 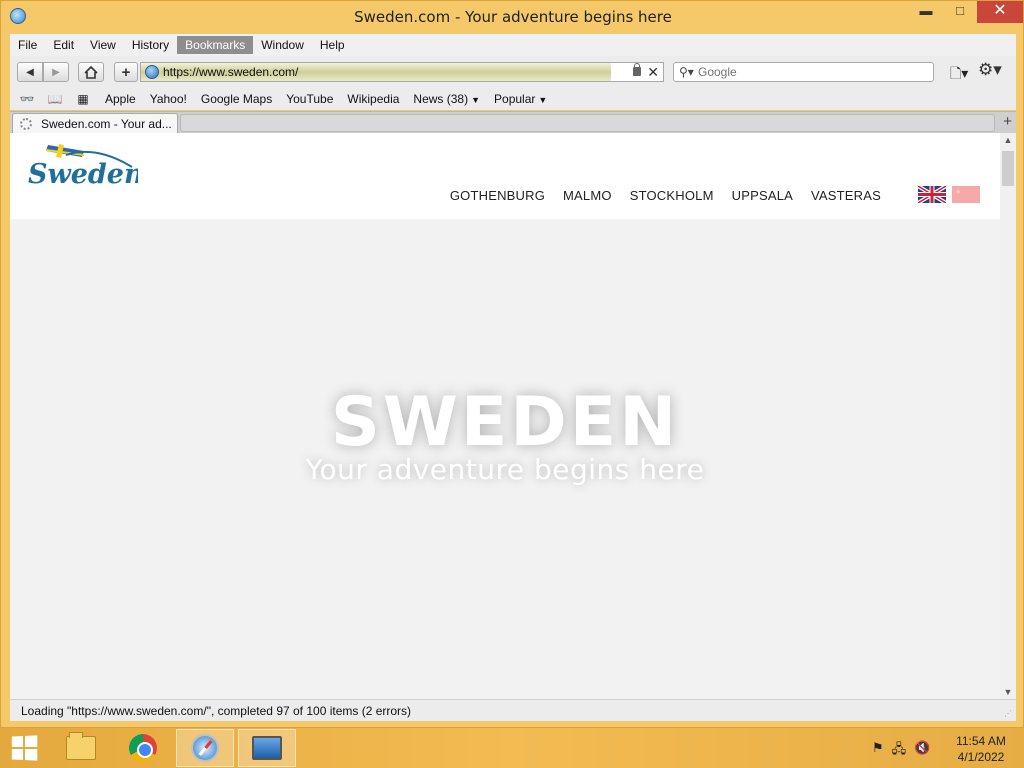 What do you see at coordinates (878, 751) in the screenshot?
I see `action-center-flag-icon: ⚑` at bounding box center [878, 751].